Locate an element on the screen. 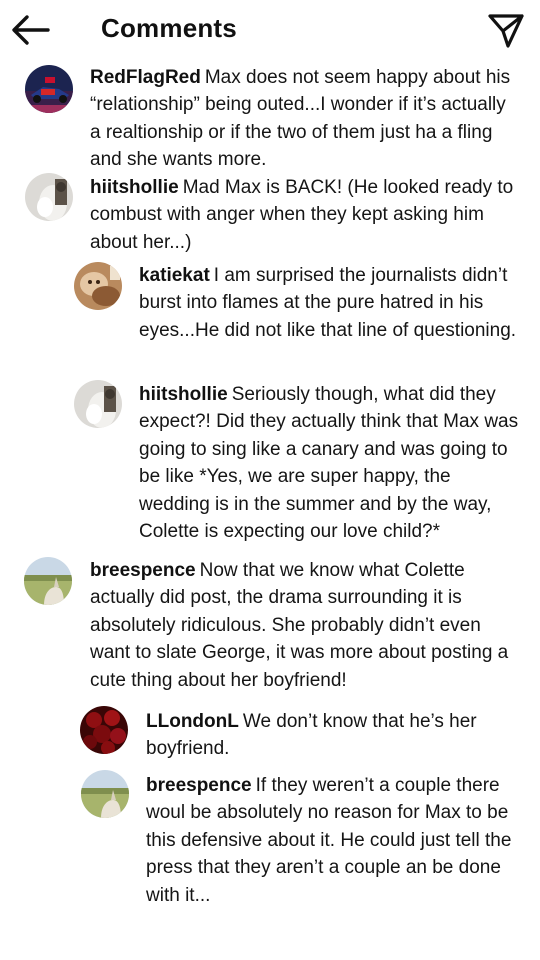  comment-username: katiekat is located at coordinates (174, 275).